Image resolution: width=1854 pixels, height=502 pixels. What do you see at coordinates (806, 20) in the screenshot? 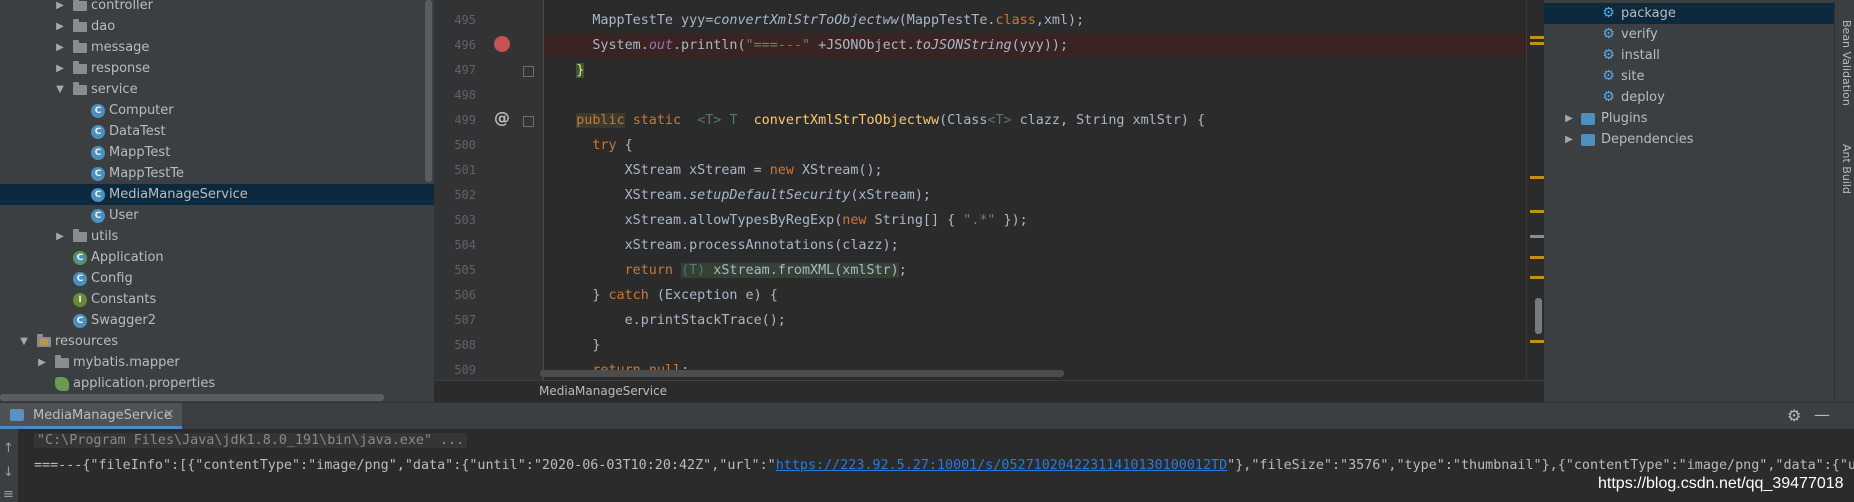
I see `code-token: convertXmlStrToObjectww` at bounding box center [806, 20].